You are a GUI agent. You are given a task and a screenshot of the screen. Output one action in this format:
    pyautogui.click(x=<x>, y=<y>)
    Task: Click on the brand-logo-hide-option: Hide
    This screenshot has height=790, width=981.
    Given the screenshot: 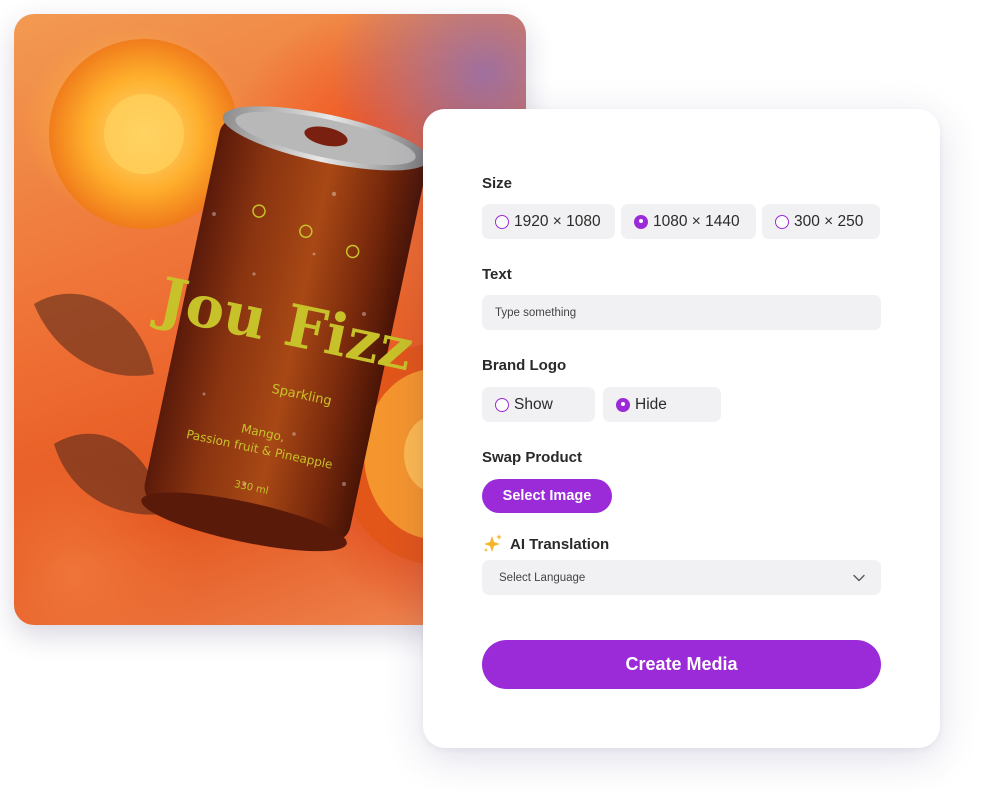 What is the action you would take?
    pyautogui.click(x=662, y=404)
    